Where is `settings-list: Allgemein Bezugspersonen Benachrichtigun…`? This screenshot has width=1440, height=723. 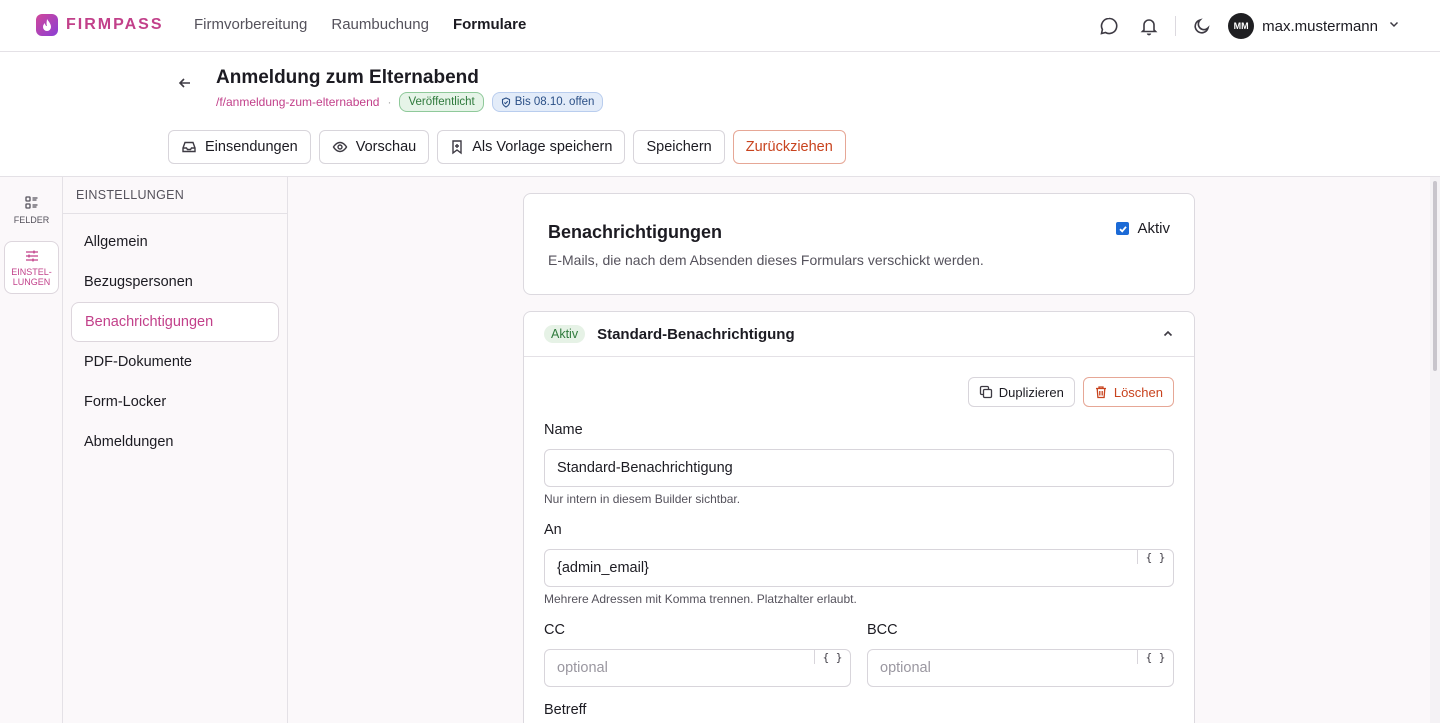
settings-list: Allgemein Bezugspersonen Benachrichtigun… is located at coordinates (175, 342).